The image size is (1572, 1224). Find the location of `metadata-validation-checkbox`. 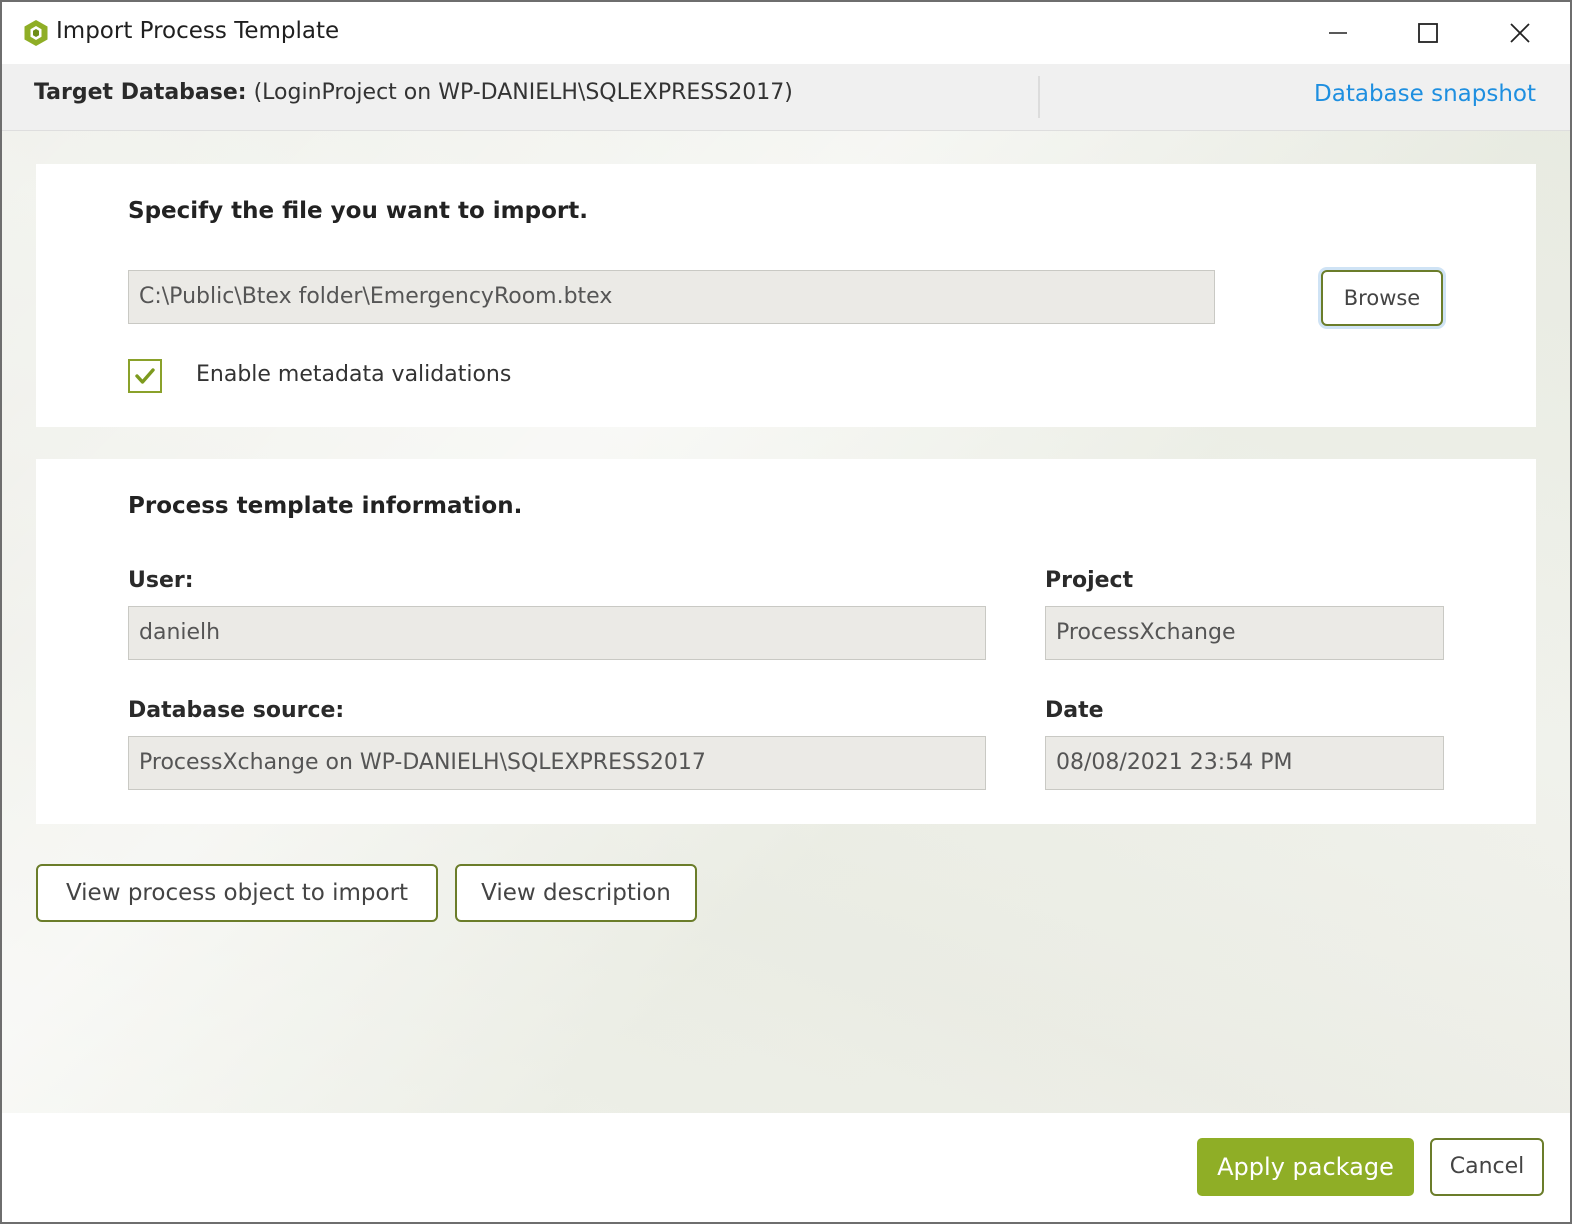

metadata-validation-checkbox is located at coordinates (145, 376).